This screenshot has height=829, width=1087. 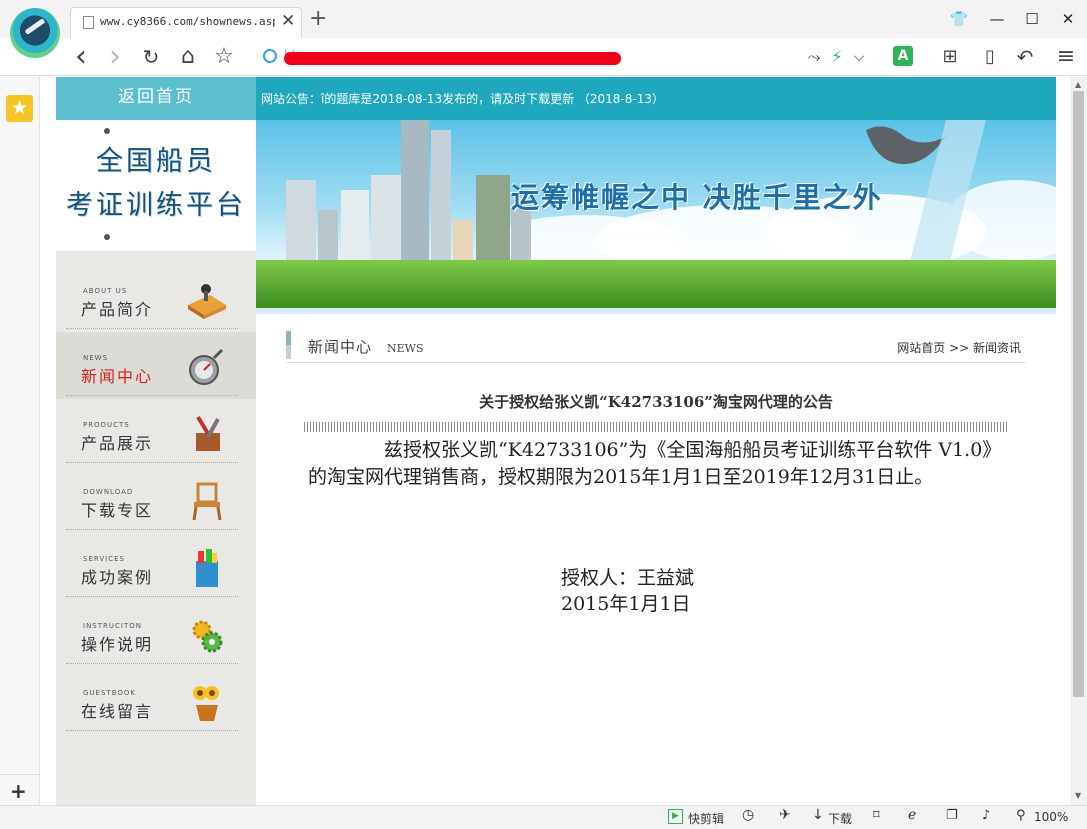 What do you see at coordinates (156, 184) in the screenshot?
I see `site-brand: 全国船员 考证训练平台` at bounding box center [156, 184].